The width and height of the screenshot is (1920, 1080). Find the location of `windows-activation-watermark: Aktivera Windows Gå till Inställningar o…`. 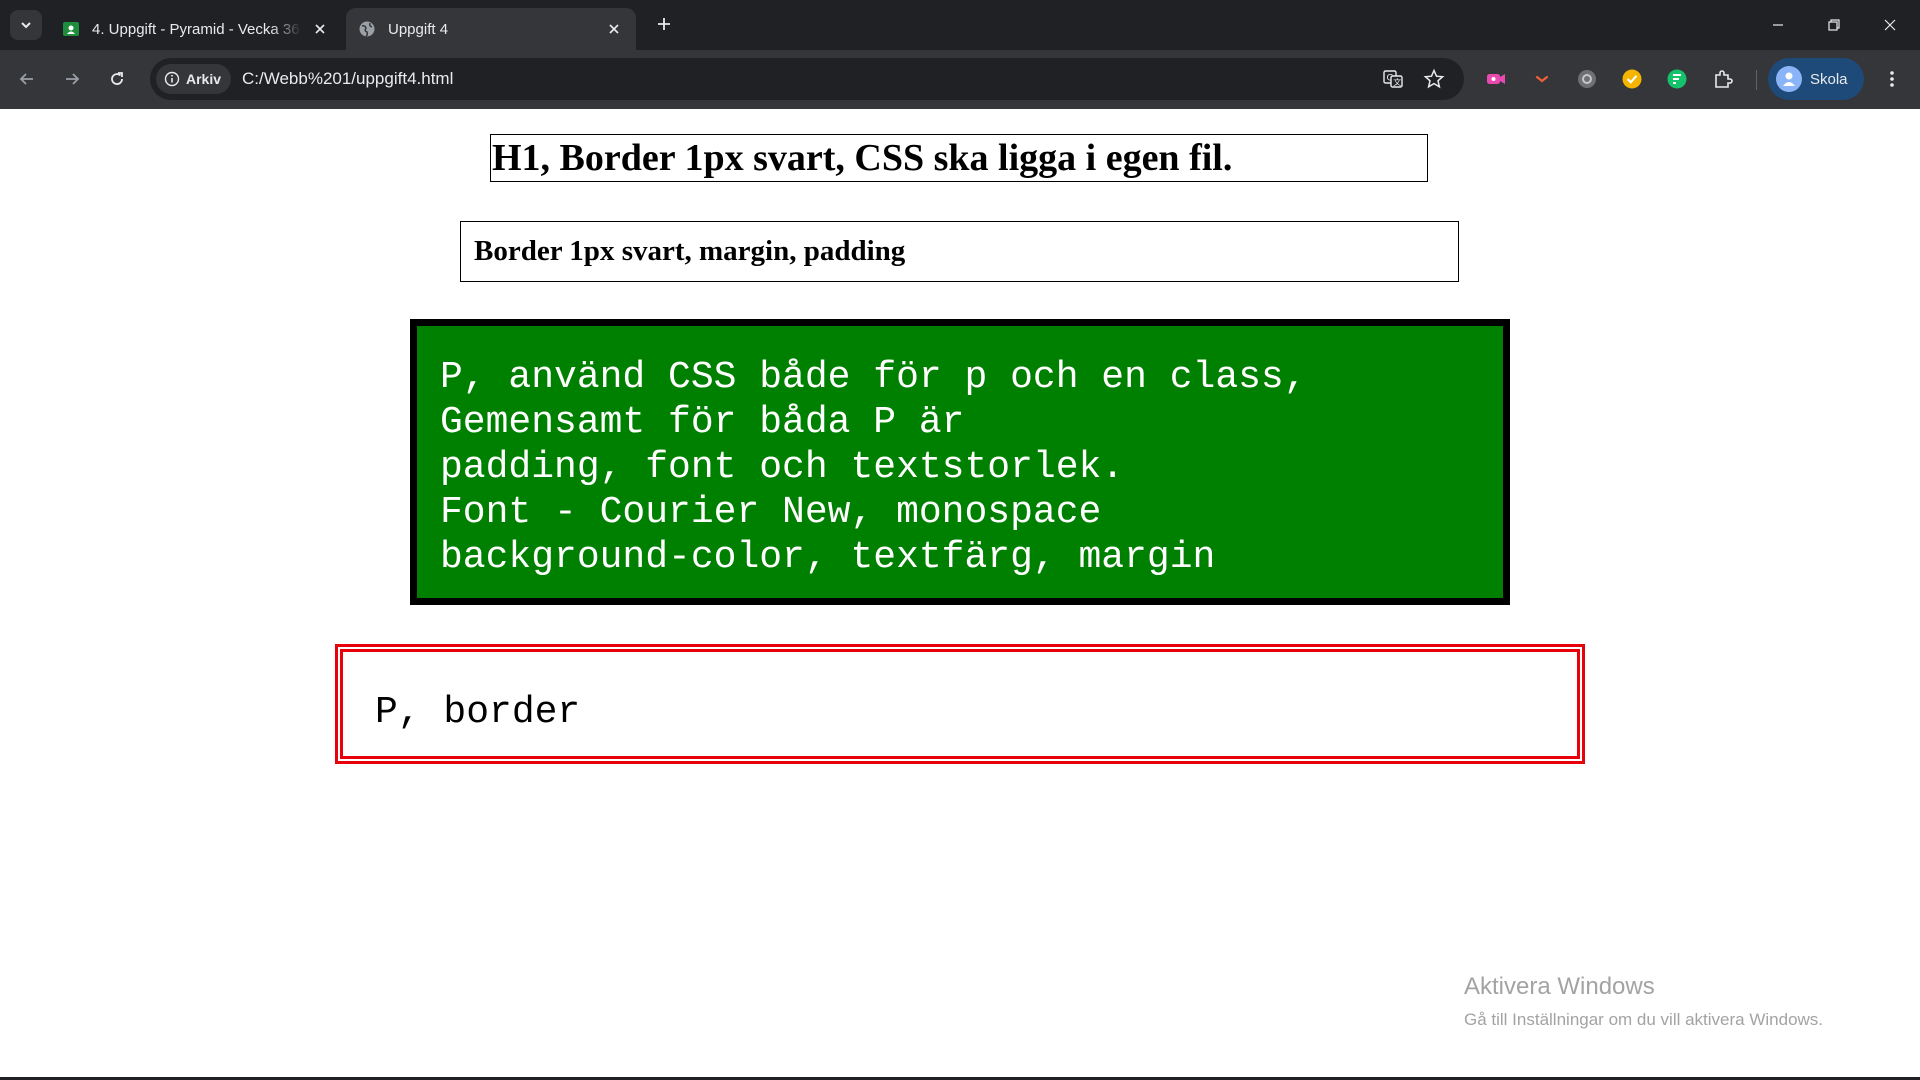

windows-activation-watermark: Aktivera Windows Gå till Inställningar o… is located at coordinates (1643, 1002).